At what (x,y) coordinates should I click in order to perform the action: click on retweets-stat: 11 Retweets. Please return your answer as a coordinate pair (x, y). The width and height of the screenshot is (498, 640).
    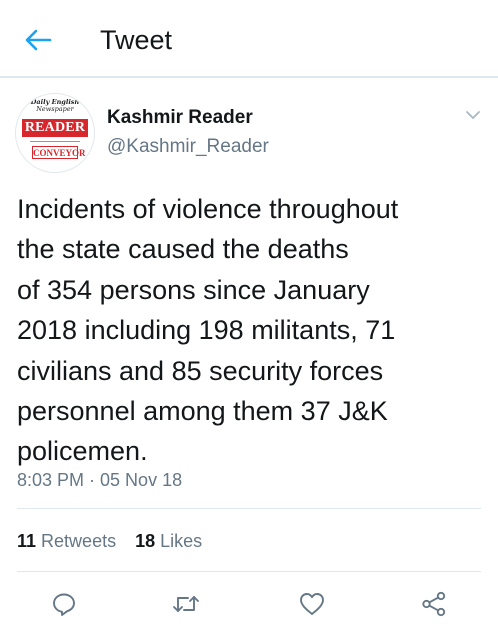
    Looking at the image, I should click on (66, 541).